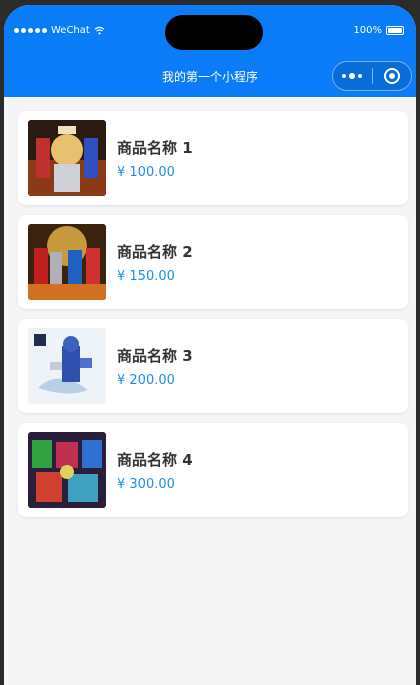 The width and height of the screenshot is (420, 685). What do you see at coordinates (367, 30) in the screenshot?
I see `battery-percent: 100%` at bounding box center [367, 30].